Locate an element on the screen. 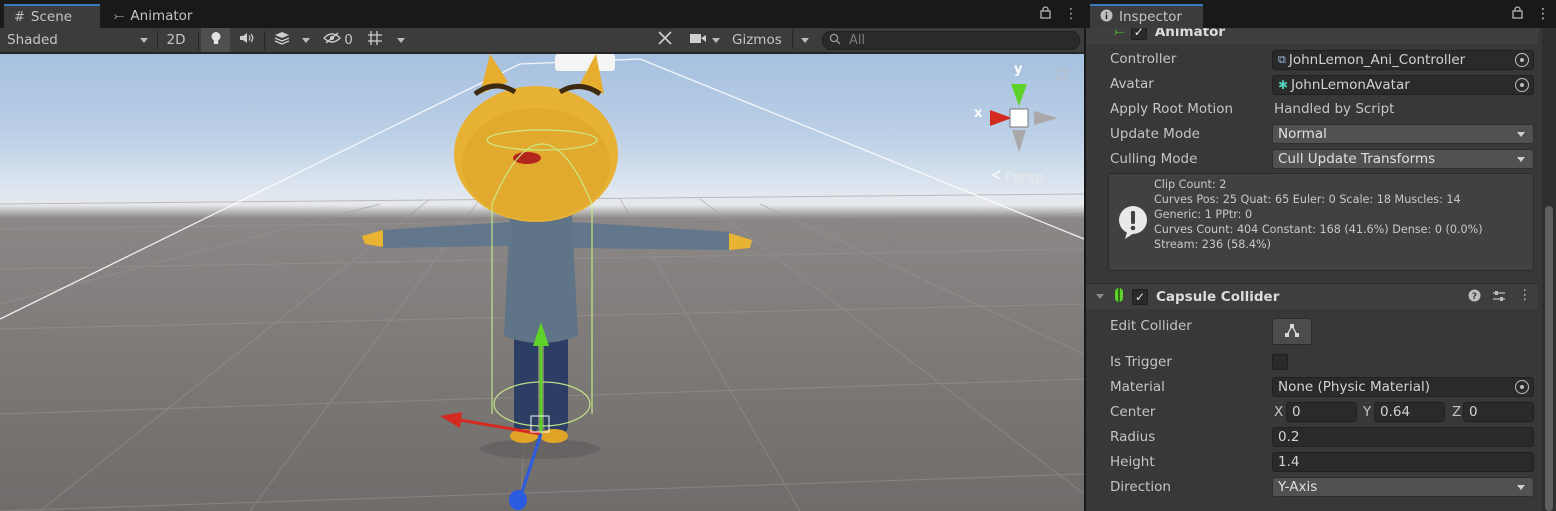 This screenshot has height=511, width=1556. update-mode-dropdown: Normal is located at coordinates (1403, 134).